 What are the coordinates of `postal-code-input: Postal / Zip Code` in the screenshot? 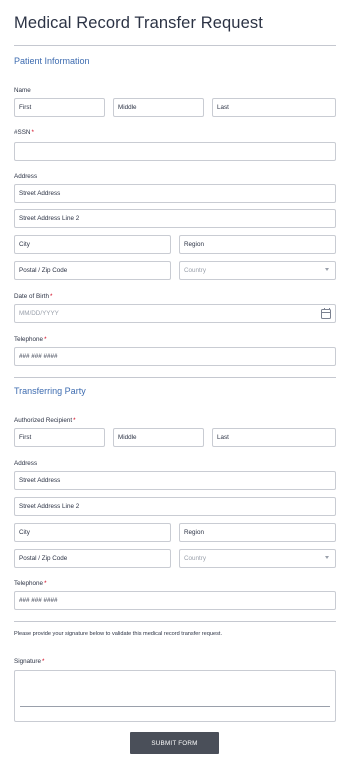 It's located at (92, 270).